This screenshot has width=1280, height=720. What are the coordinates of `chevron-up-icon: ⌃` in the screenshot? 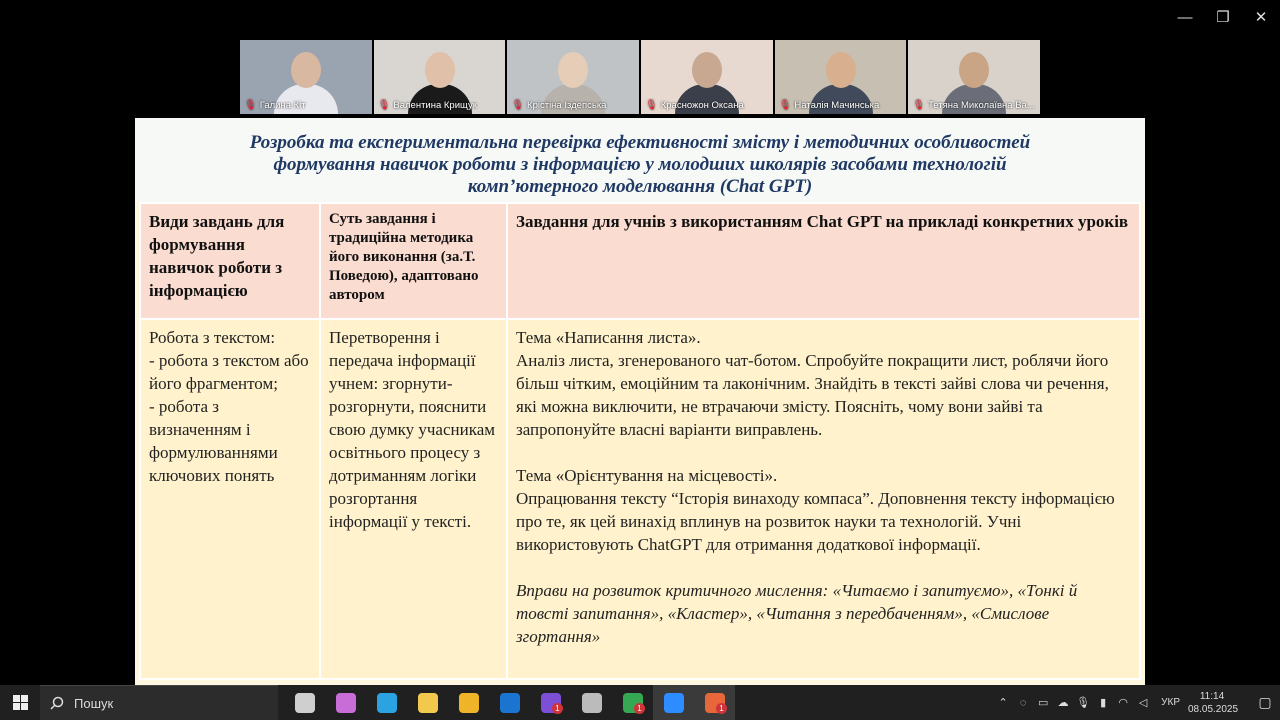 It's located at (1003, 702).